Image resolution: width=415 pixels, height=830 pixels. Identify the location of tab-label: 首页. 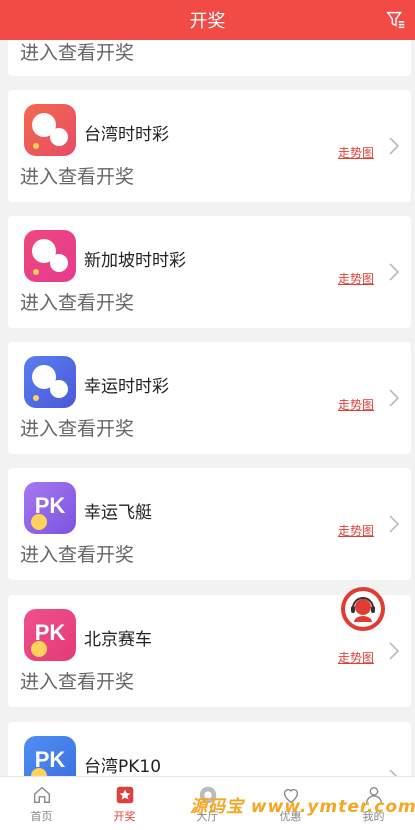
(41, 816).